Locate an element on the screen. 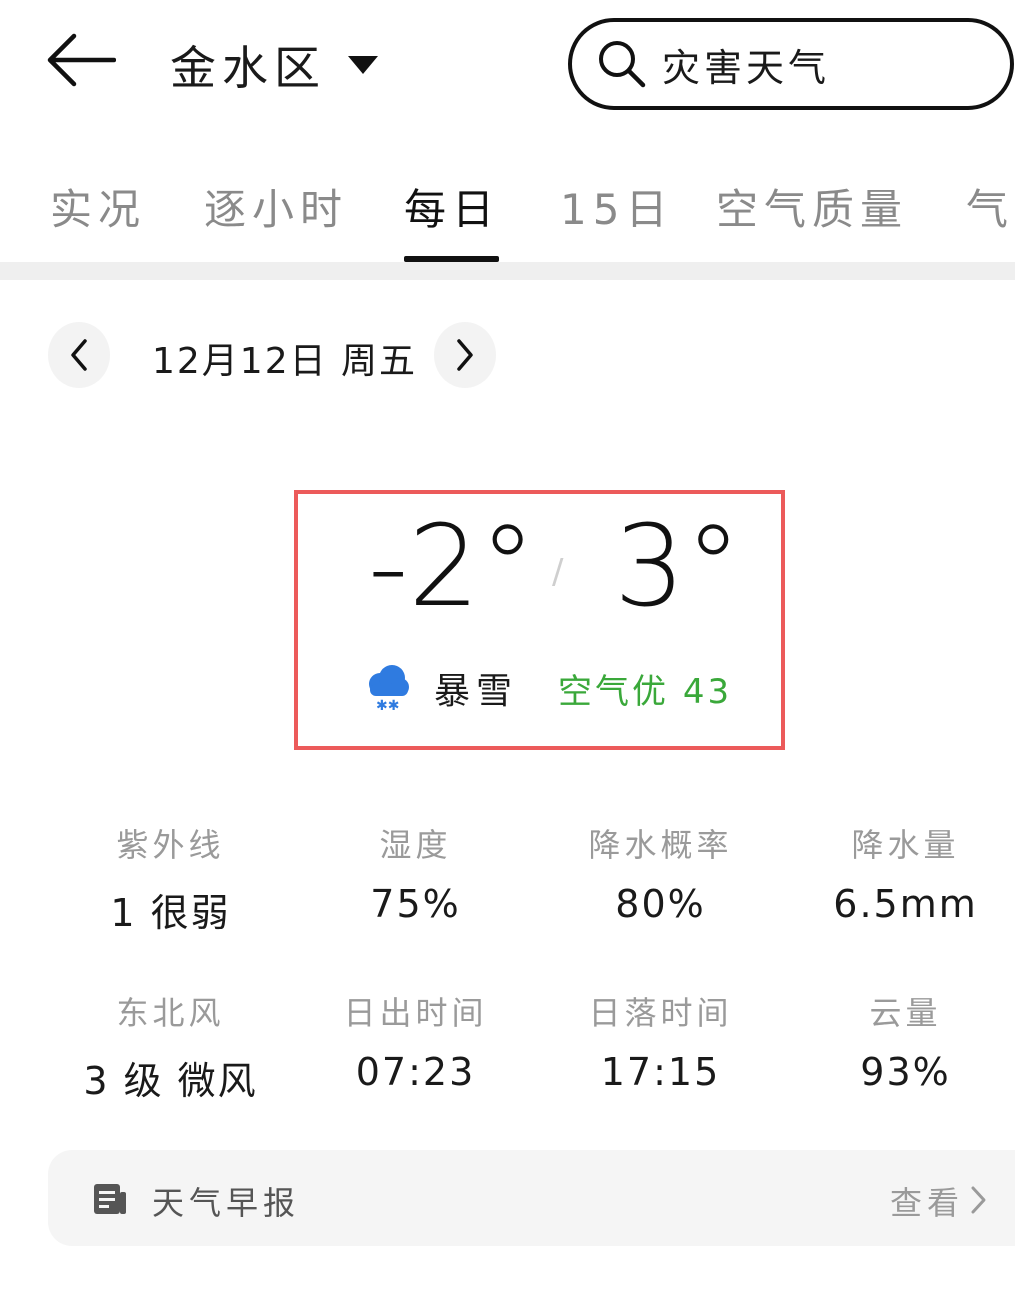  weather-condition: 暴雪 is located at coordinates (476, 691).